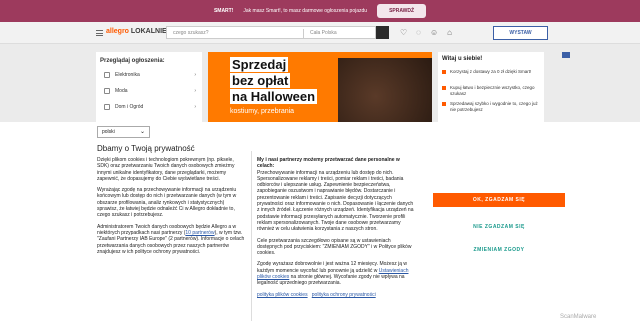  What do you see at coordinates (385, 90) in the screenshot?
I see `banner-image` at bounding box center [385, 90].